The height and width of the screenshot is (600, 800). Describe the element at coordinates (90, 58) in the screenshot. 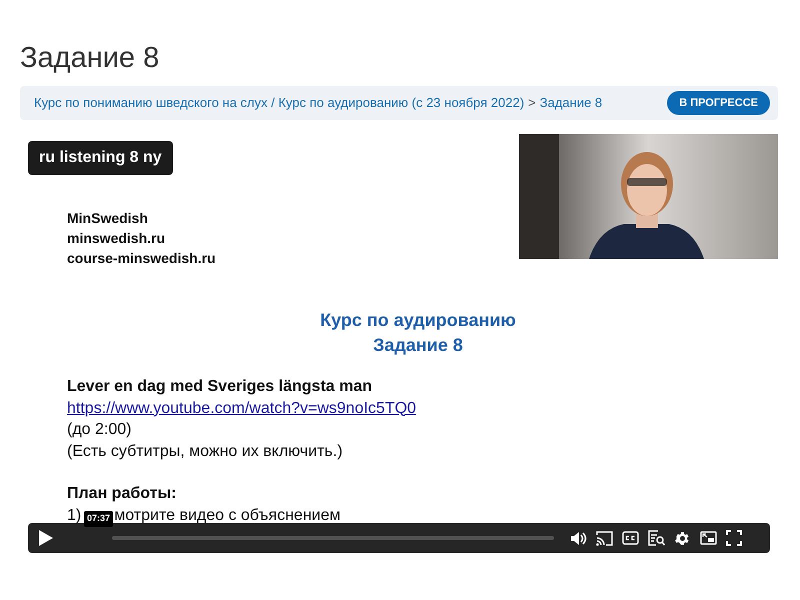

I see `page-title: Задание 8` at that location.